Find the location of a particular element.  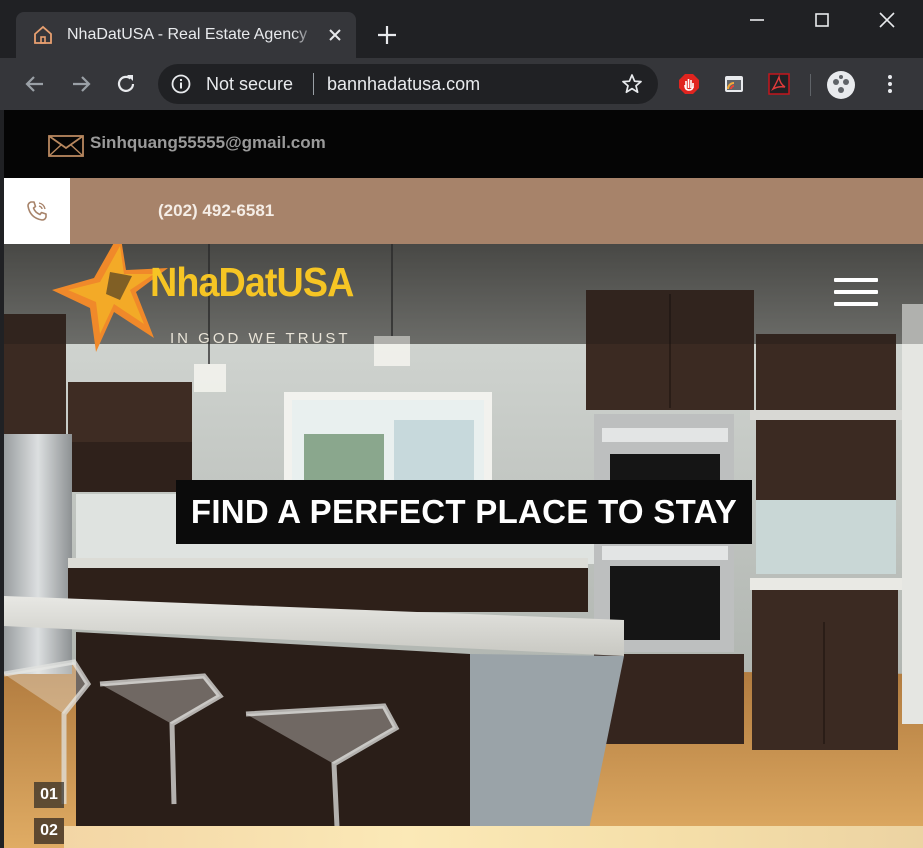

profile-avatar-icon is located at coordinates (841, 85).